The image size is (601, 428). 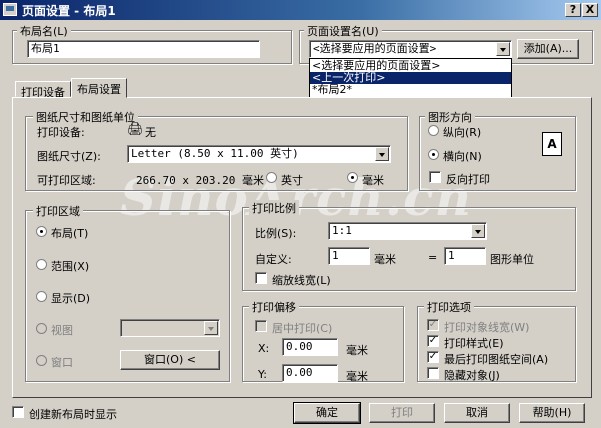 What do you see at coordinates (433, 154) in the screenshot?
I see `landscape-radio` at bounding box center [433, 154].